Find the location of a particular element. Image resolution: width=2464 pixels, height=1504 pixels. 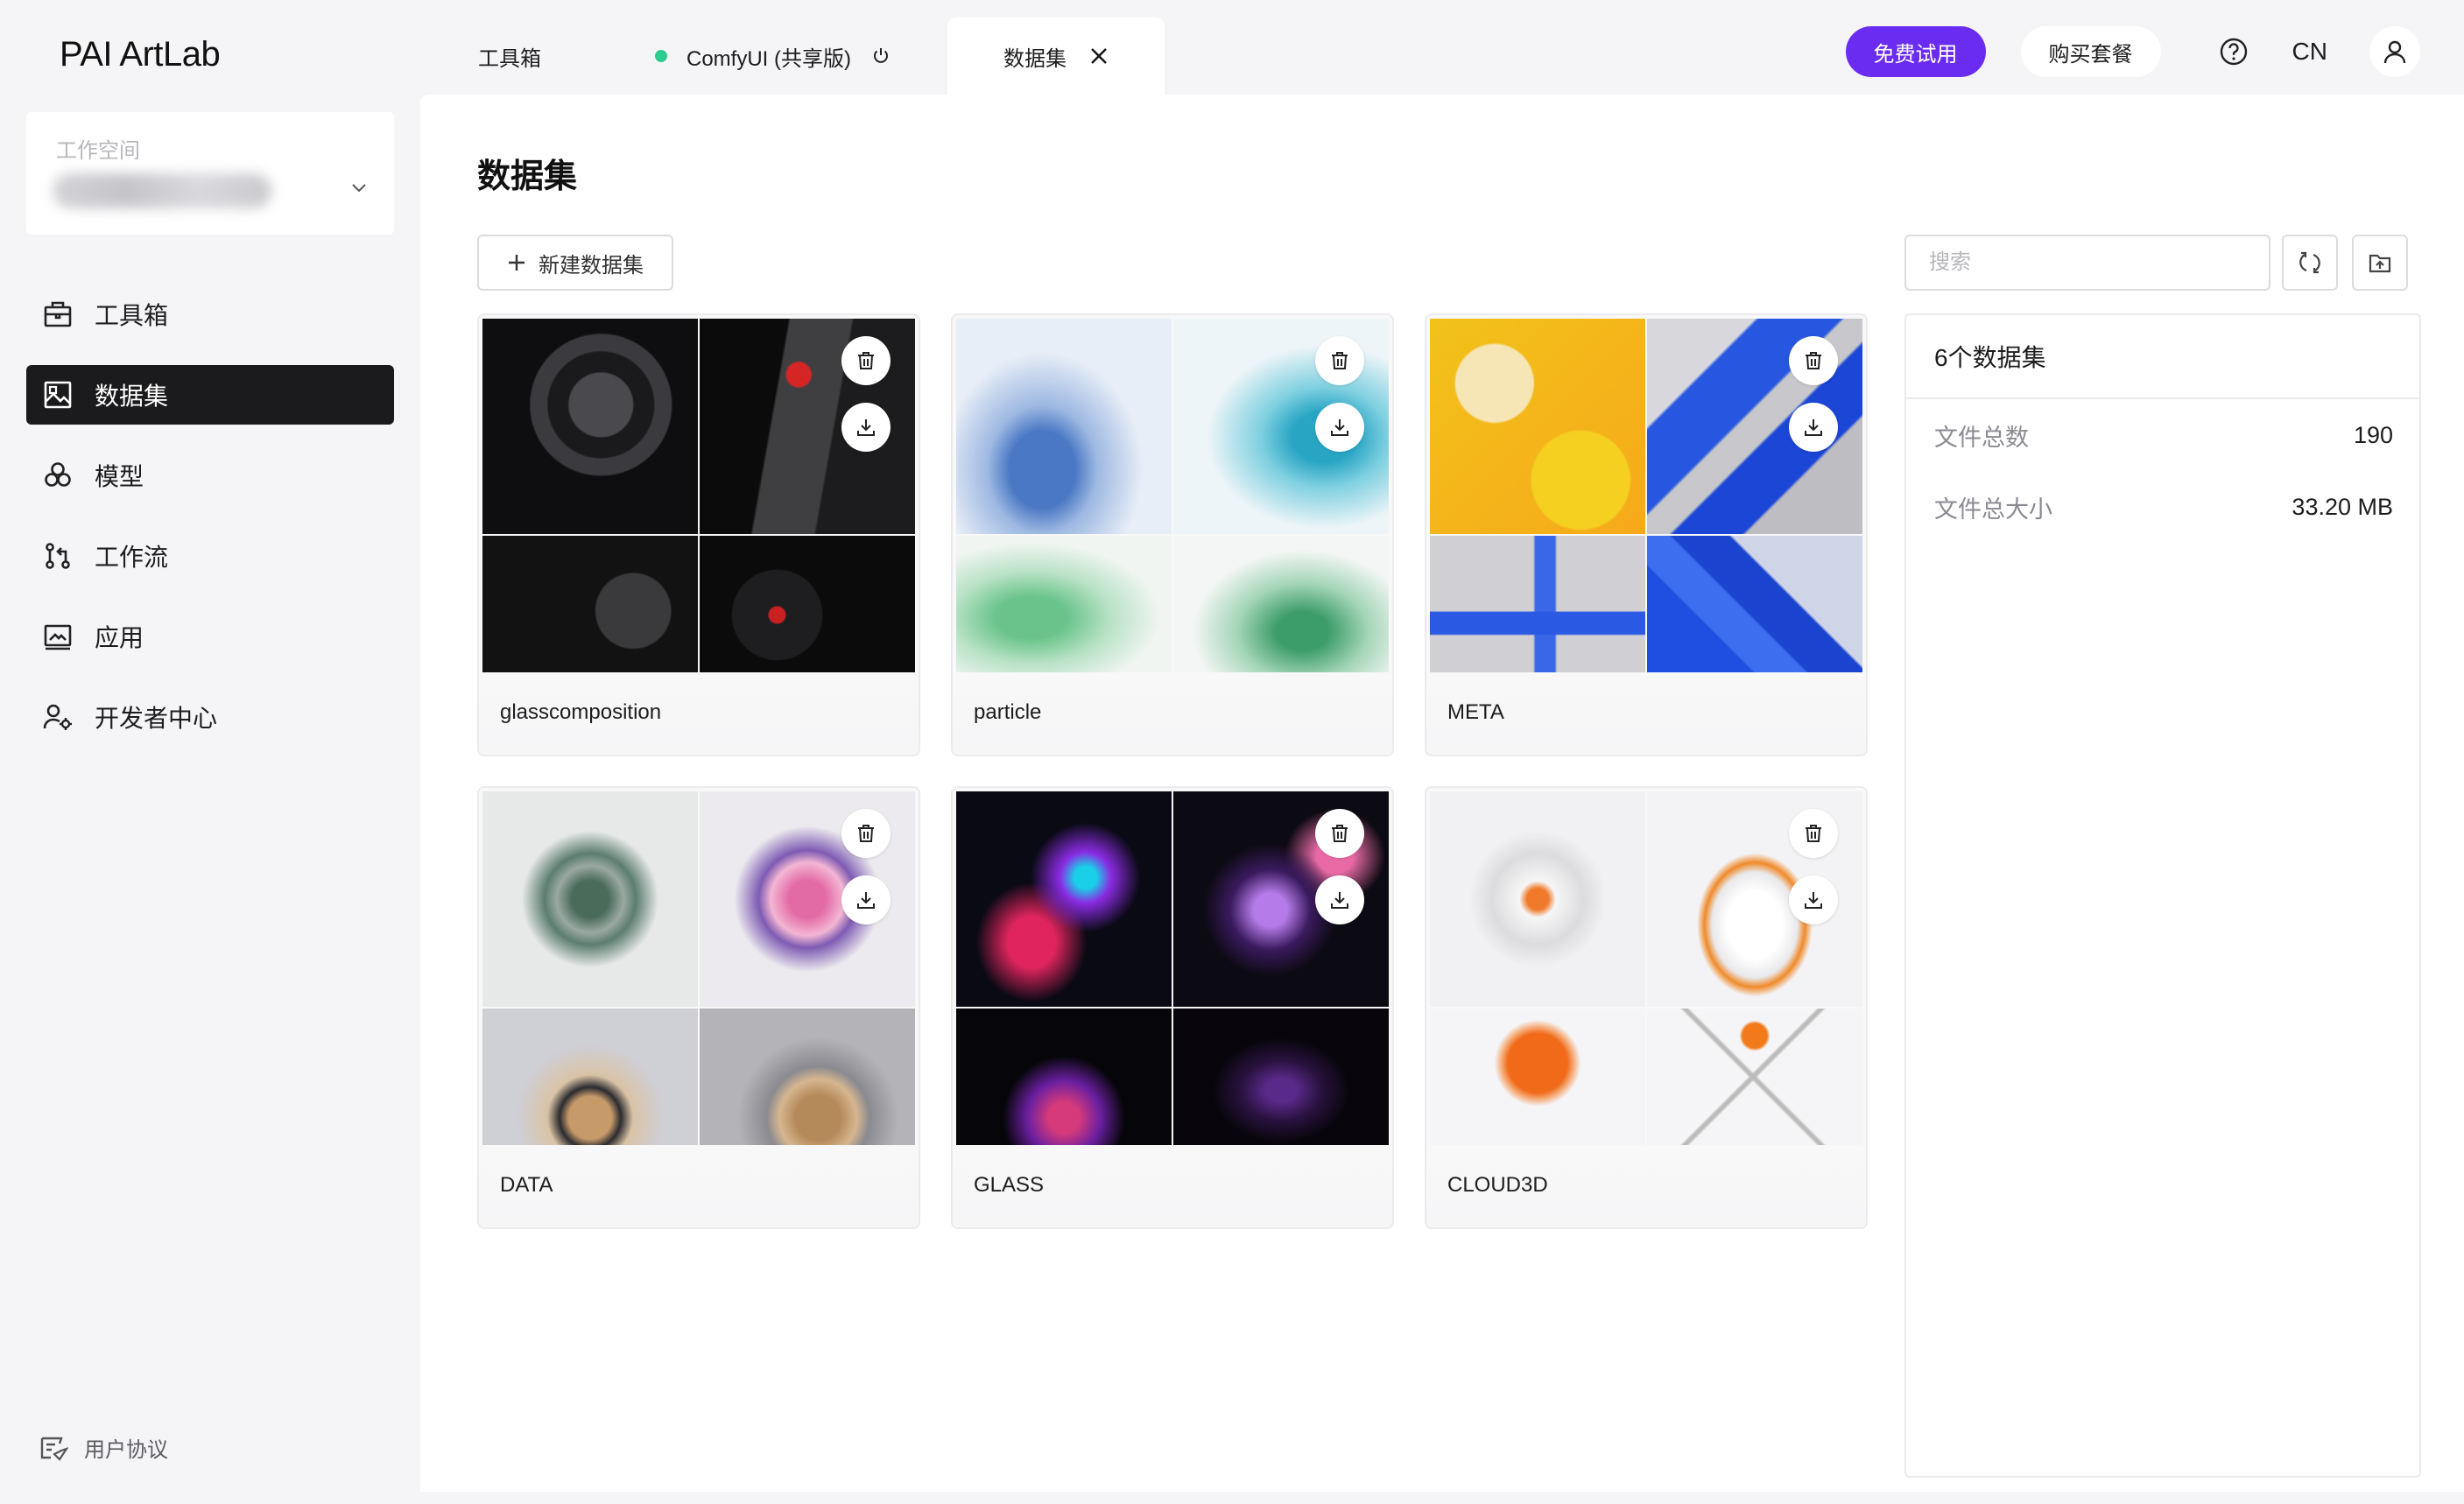

dataset-card-glasscomposition: glasscomposition is located at coordinates (698, 534).